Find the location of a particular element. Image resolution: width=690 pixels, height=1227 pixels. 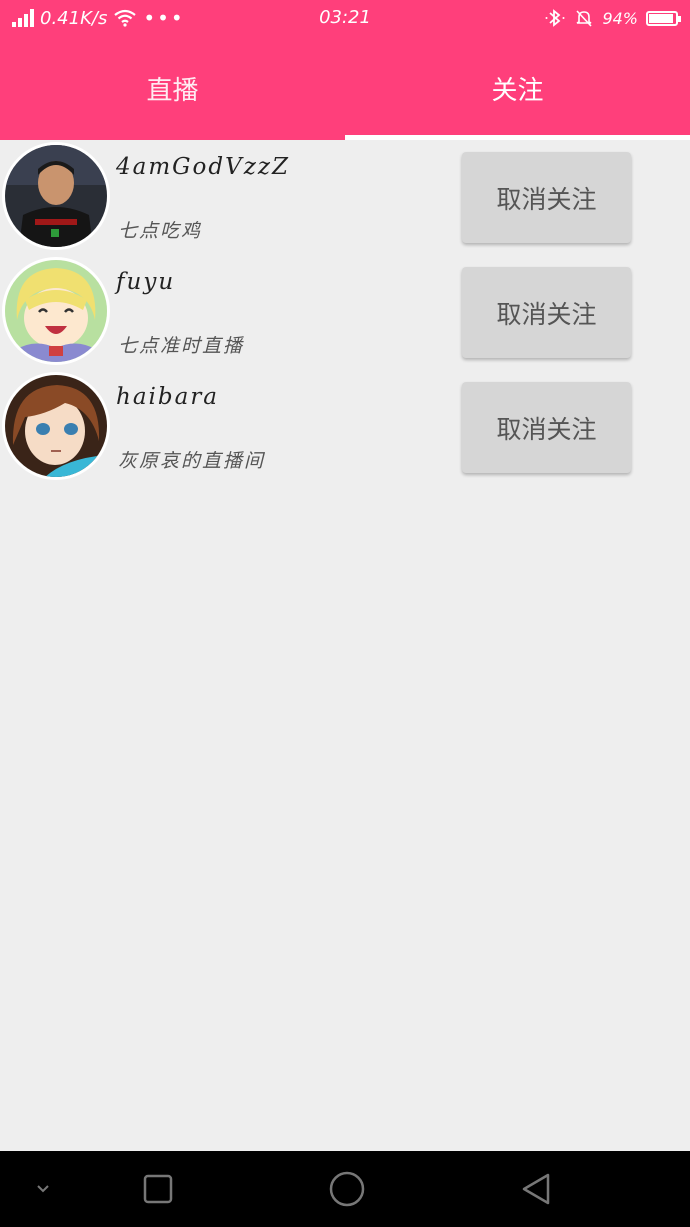

back-icon is located at coordinates (536, 1189).